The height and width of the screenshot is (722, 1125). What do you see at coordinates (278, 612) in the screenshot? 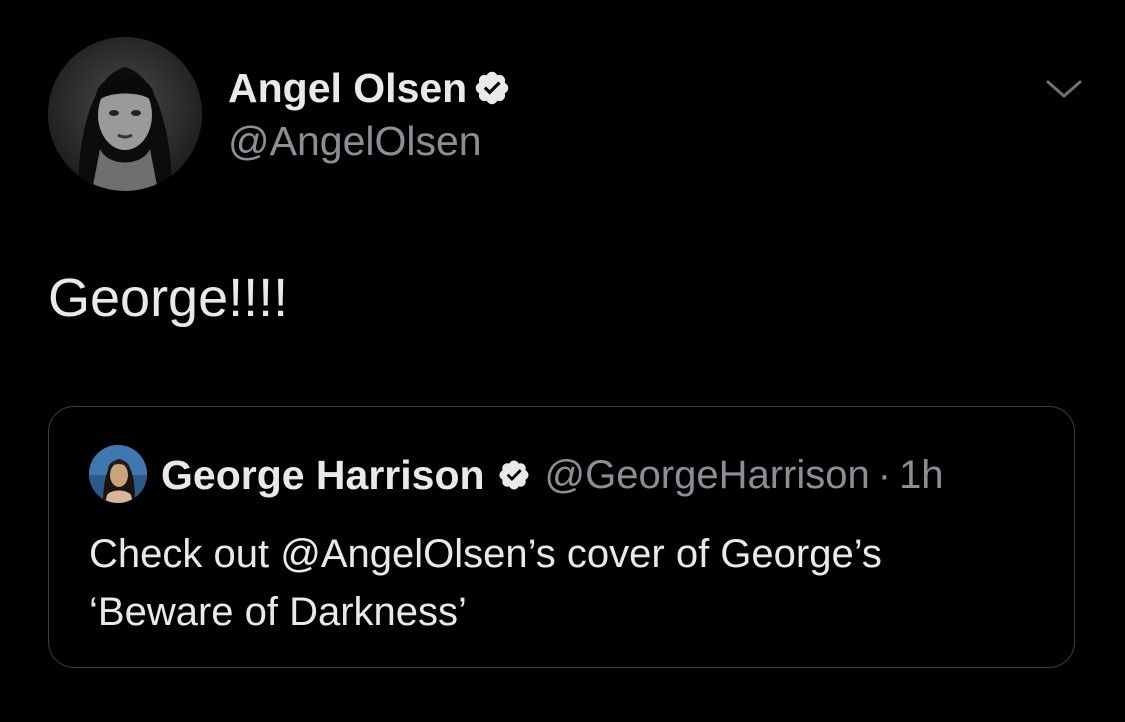
I see `quoted-tweet-text-line: ‘Beware of Darkness’` at bounding box center [278, 612].